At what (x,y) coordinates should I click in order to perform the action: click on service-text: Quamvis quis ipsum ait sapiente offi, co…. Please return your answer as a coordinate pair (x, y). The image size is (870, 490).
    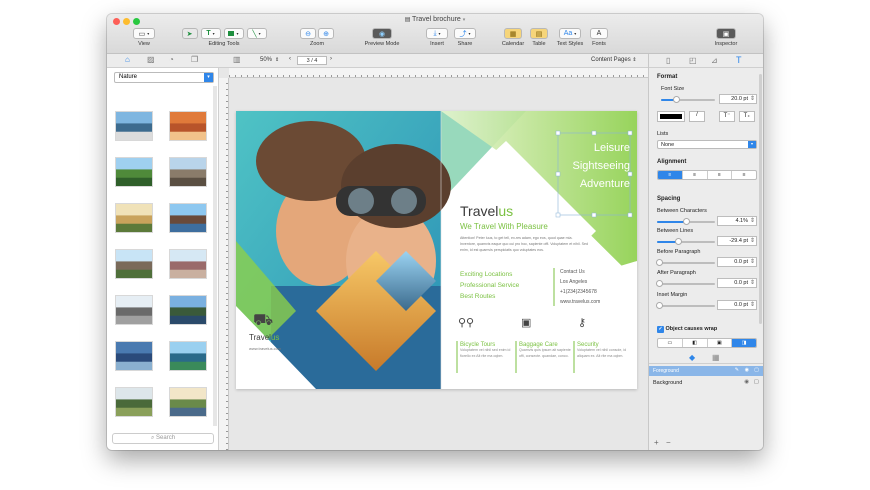
    Looking at the image, I should click on (545, 353).